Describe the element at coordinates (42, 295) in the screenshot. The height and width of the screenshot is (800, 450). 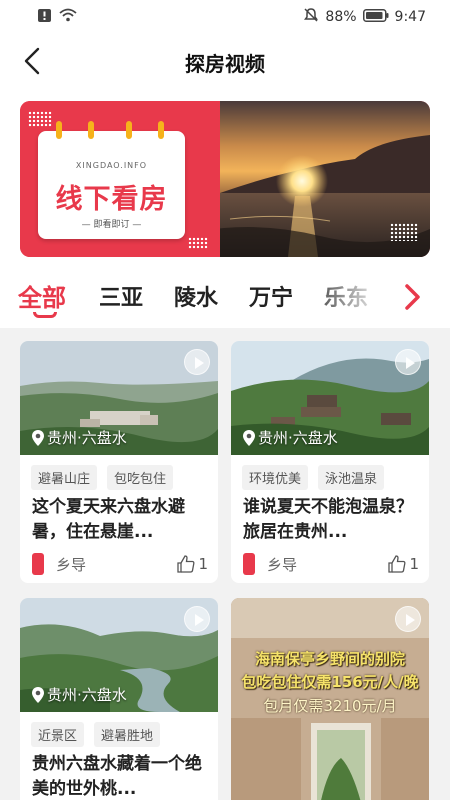
I see `tab-all: 全部` at that location.